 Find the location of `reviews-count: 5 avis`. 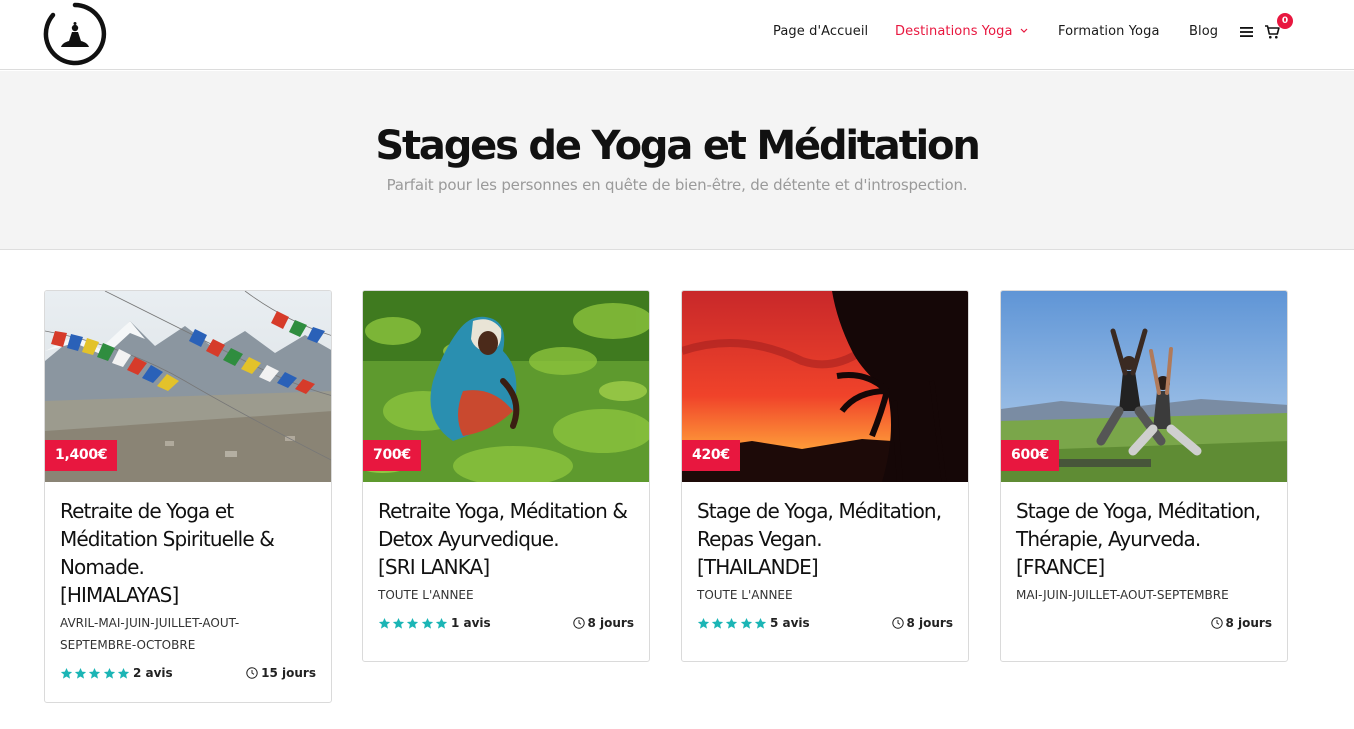

reviews-count: 5 avis is located at coordinates (790, 623).